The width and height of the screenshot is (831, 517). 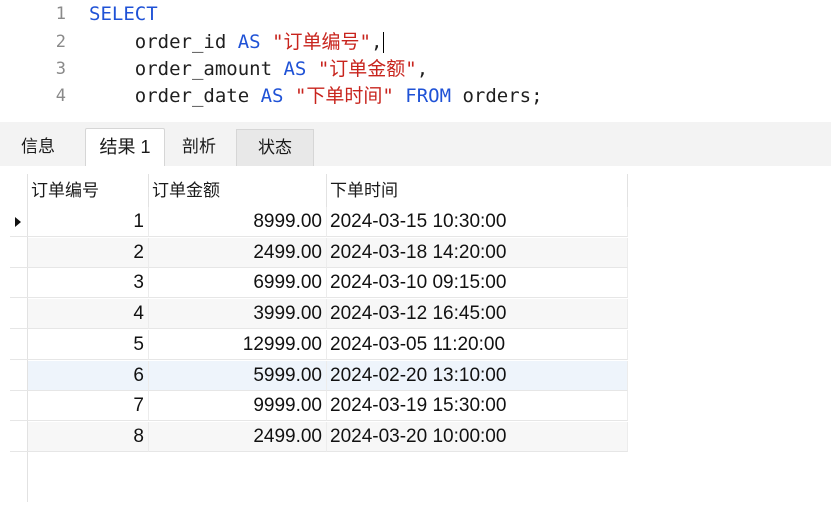 I want to click on table-row: 2 2499.00 2024-03-18 14:20:00, so click(x=314, y=253).